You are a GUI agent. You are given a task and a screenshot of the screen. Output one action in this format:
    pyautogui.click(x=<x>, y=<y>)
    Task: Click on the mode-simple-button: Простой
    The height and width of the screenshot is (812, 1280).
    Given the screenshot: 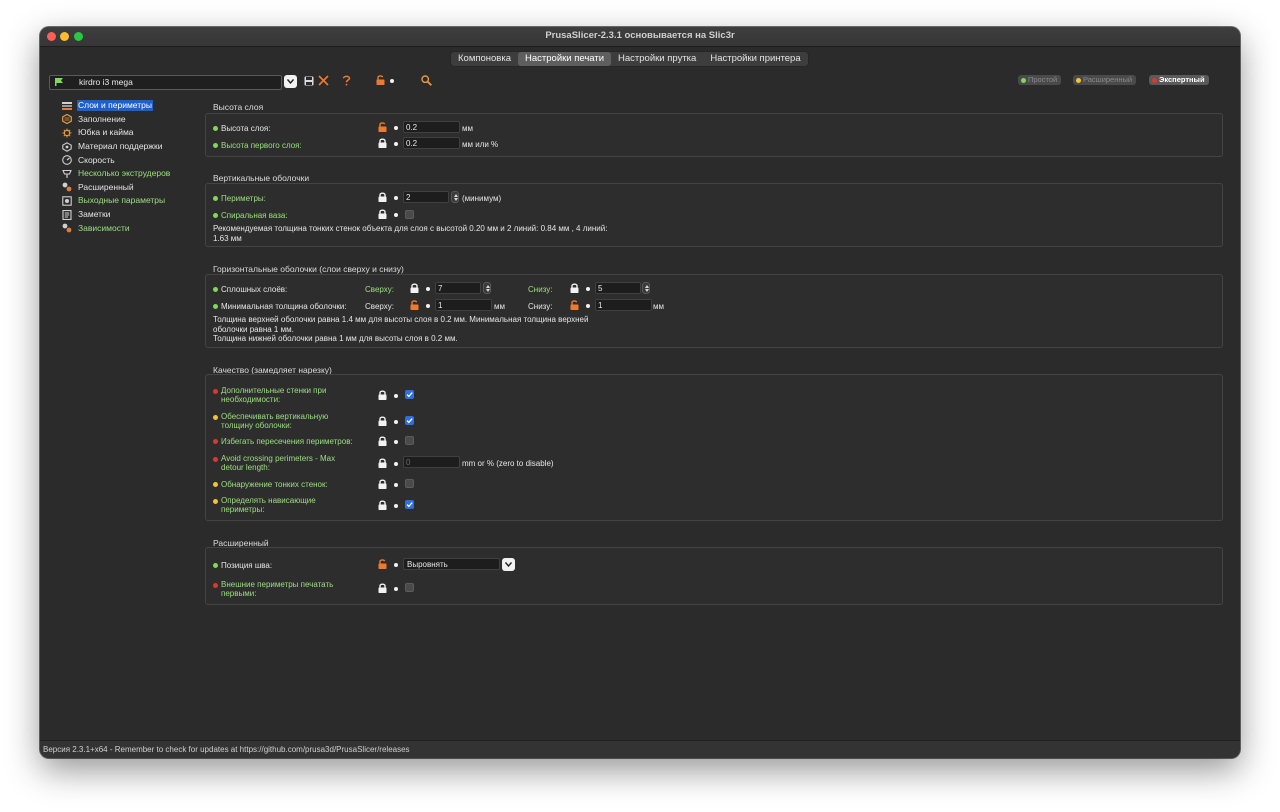 What is the action you would take?
    pyautogui.click(x=1040, y=80)
    